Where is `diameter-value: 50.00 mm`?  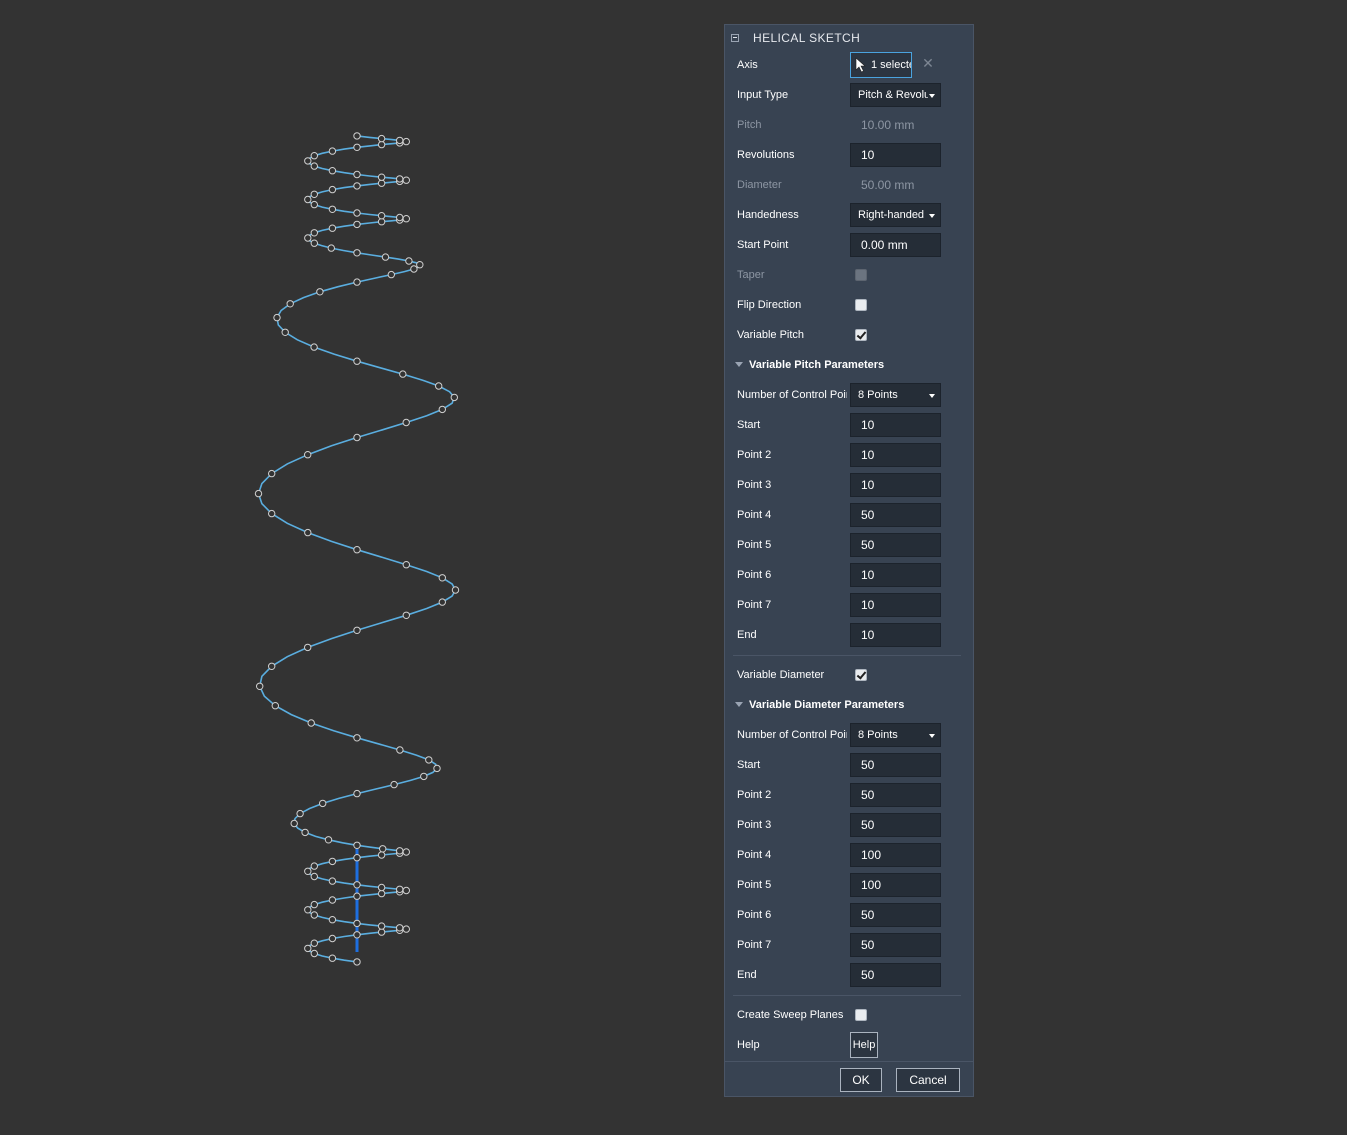 diameter-value: 50.00 mm is located at coordinates (888, 185).